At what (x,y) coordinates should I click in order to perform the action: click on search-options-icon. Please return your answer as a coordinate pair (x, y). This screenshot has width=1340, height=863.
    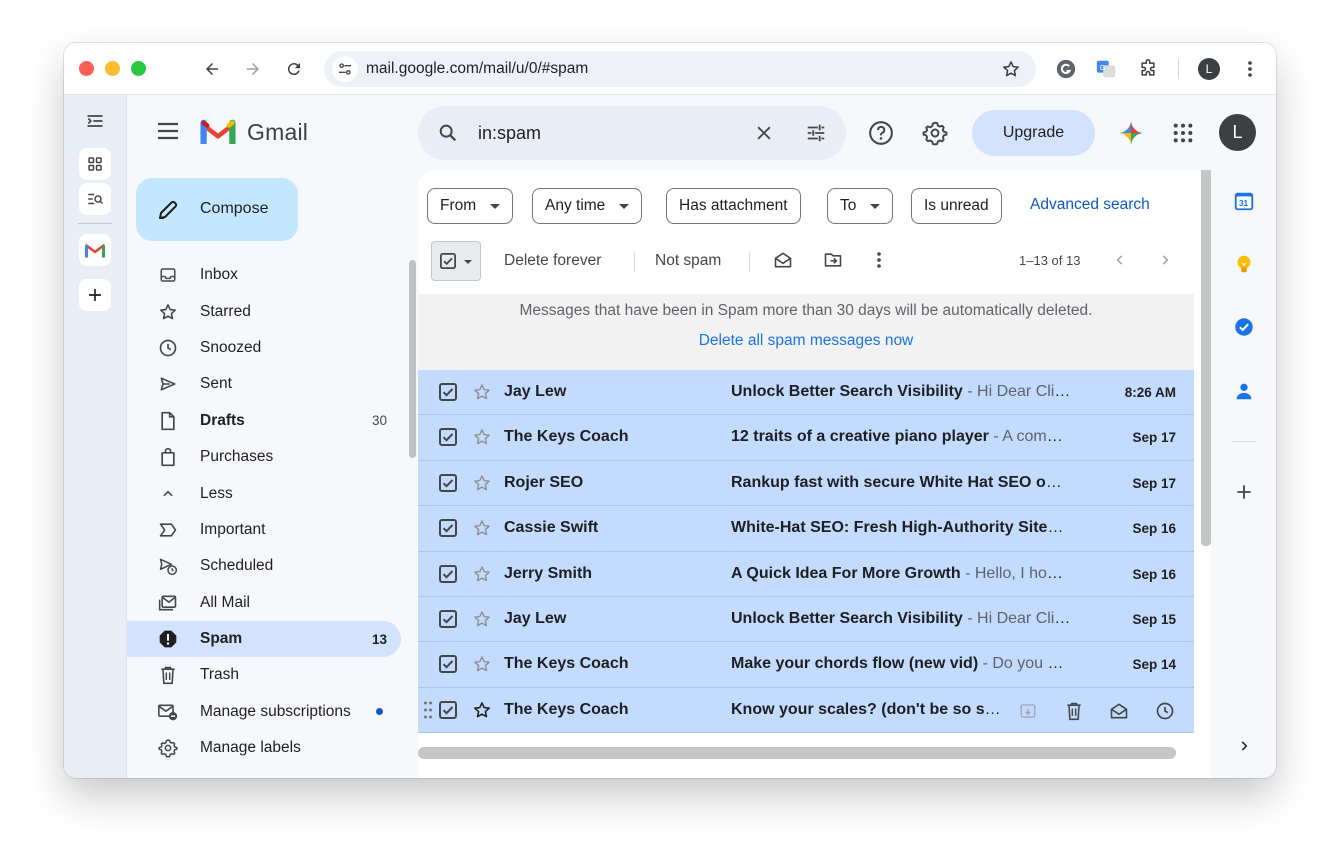
    Looking at the image, I should click on (816, 133).